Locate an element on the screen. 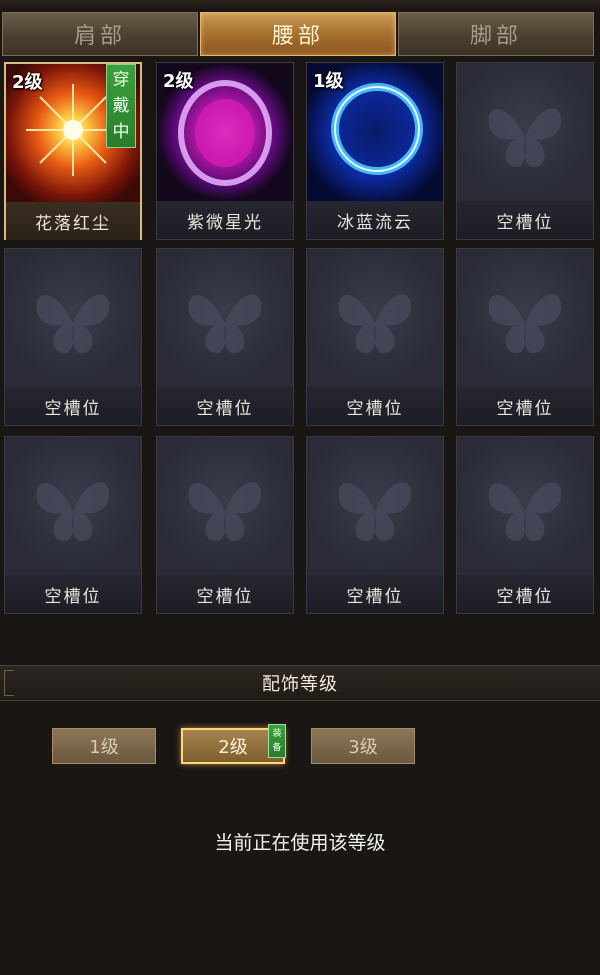  top-border is located at coordinates (300, 5).